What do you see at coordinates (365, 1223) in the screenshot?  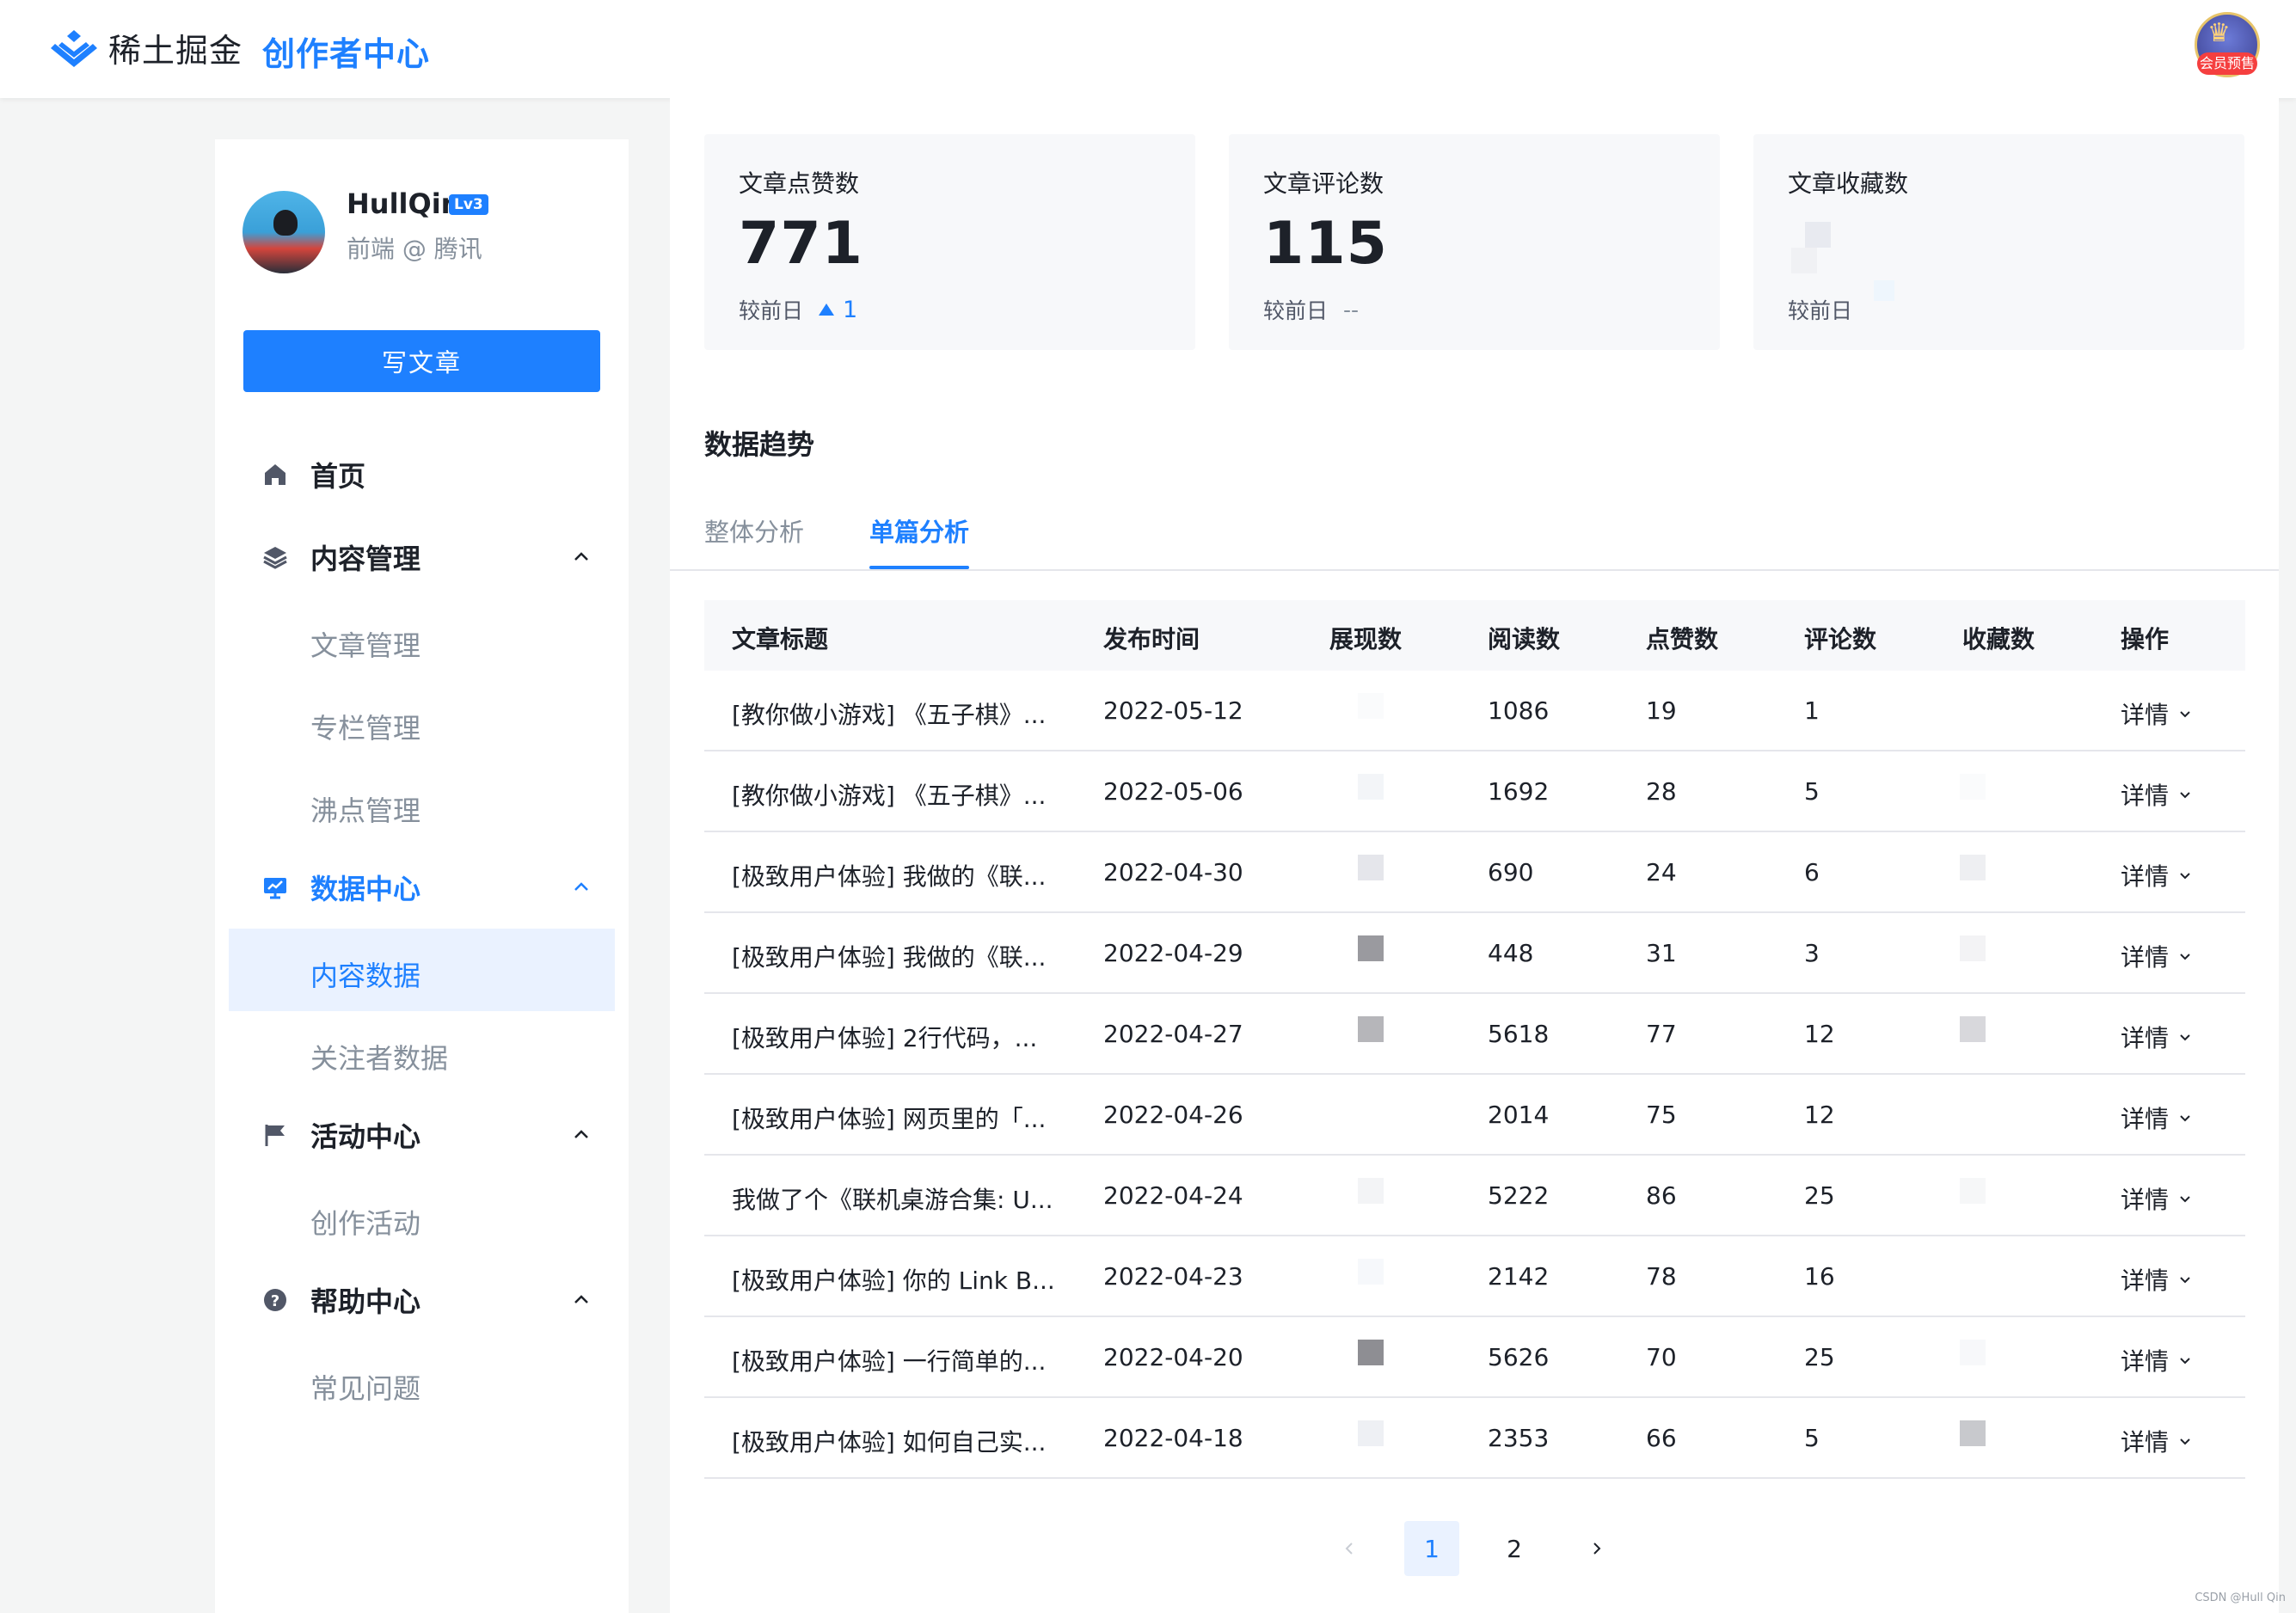 I see `nav-creative-activity-label: 创作活动` at bounding box center [365, 1223].